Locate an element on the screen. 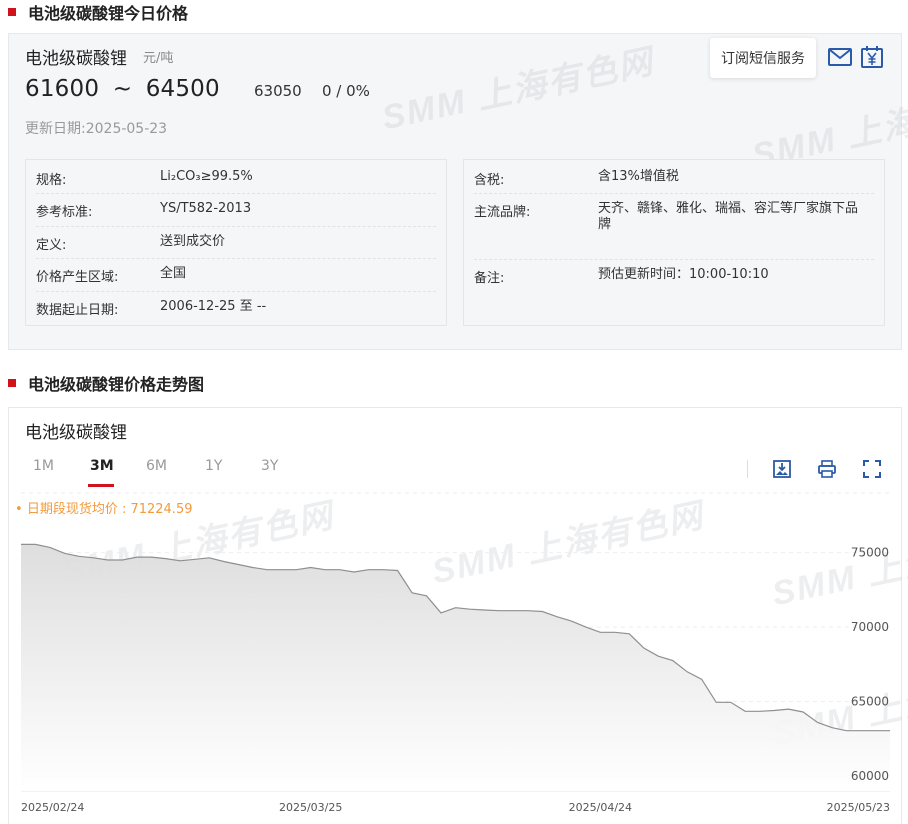  update-date-value: 2025-05-23 is located at coordinates (126, 129).